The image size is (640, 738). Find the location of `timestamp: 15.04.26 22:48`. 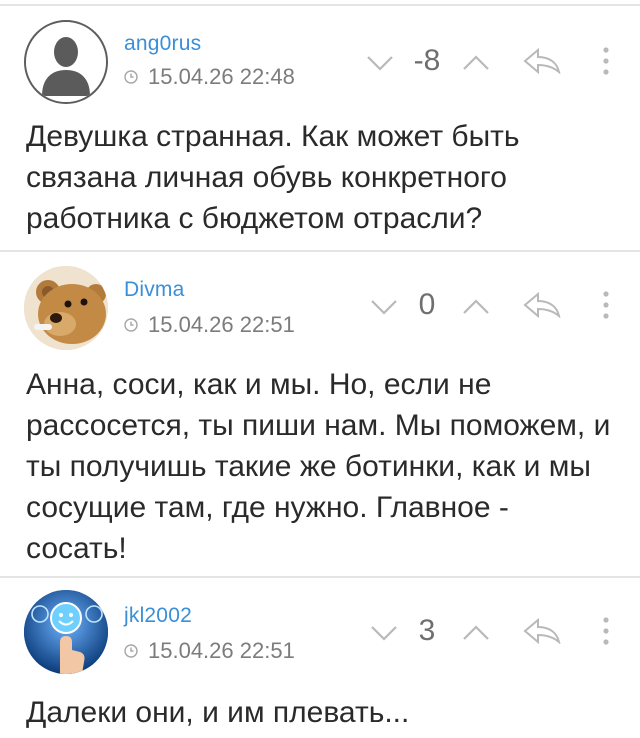

timestamp: 15.04.26 22:48 is located at coordinates (209, 77).